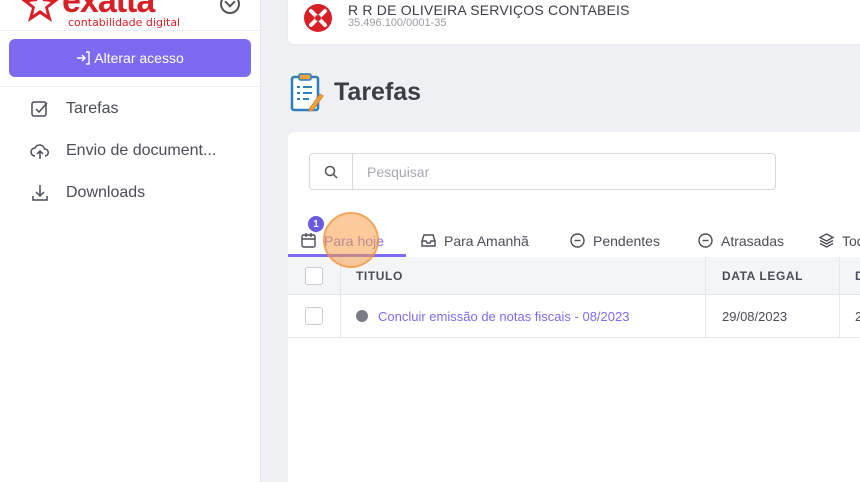 This screenshot has height=482, width=860. I want to click on column-header-next: D, so click(857, 276).